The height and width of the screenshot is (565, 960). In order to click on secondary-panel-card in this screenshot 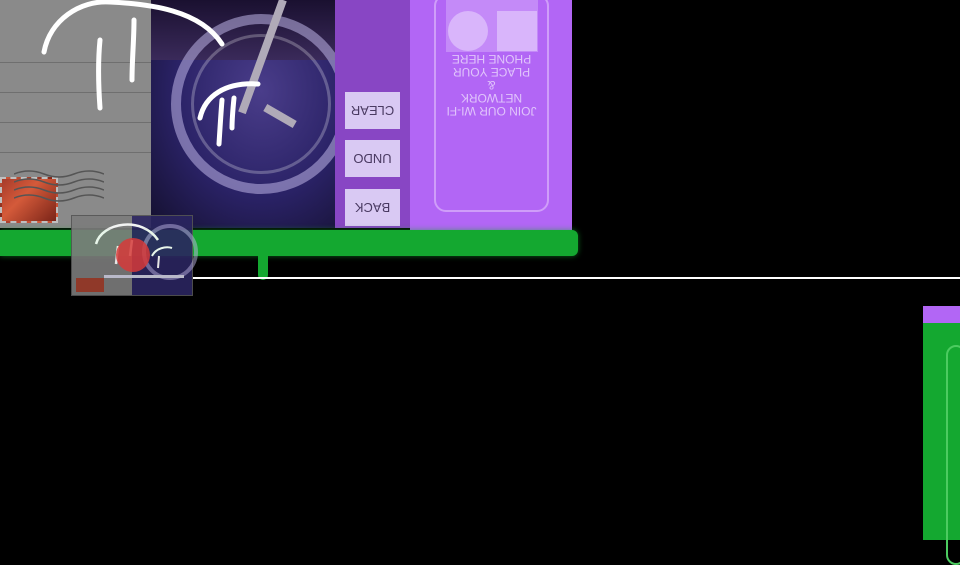, I will do `click(953, 455)`.